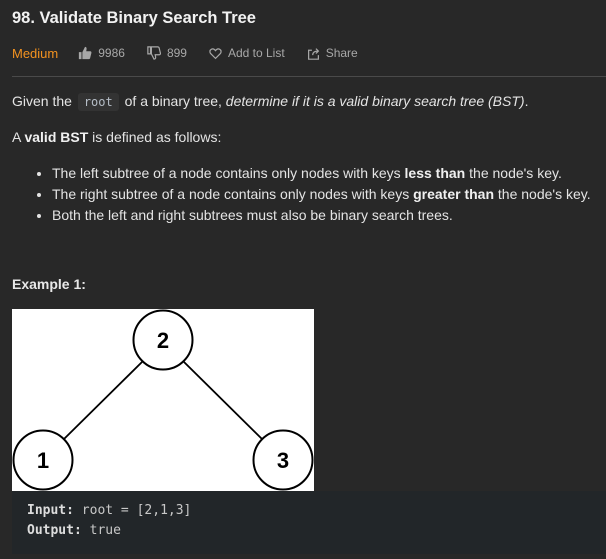  What do you see at coordinates (105, 530) in the screenshot?
I see `output-value: true` at bounding box center [105, 530].